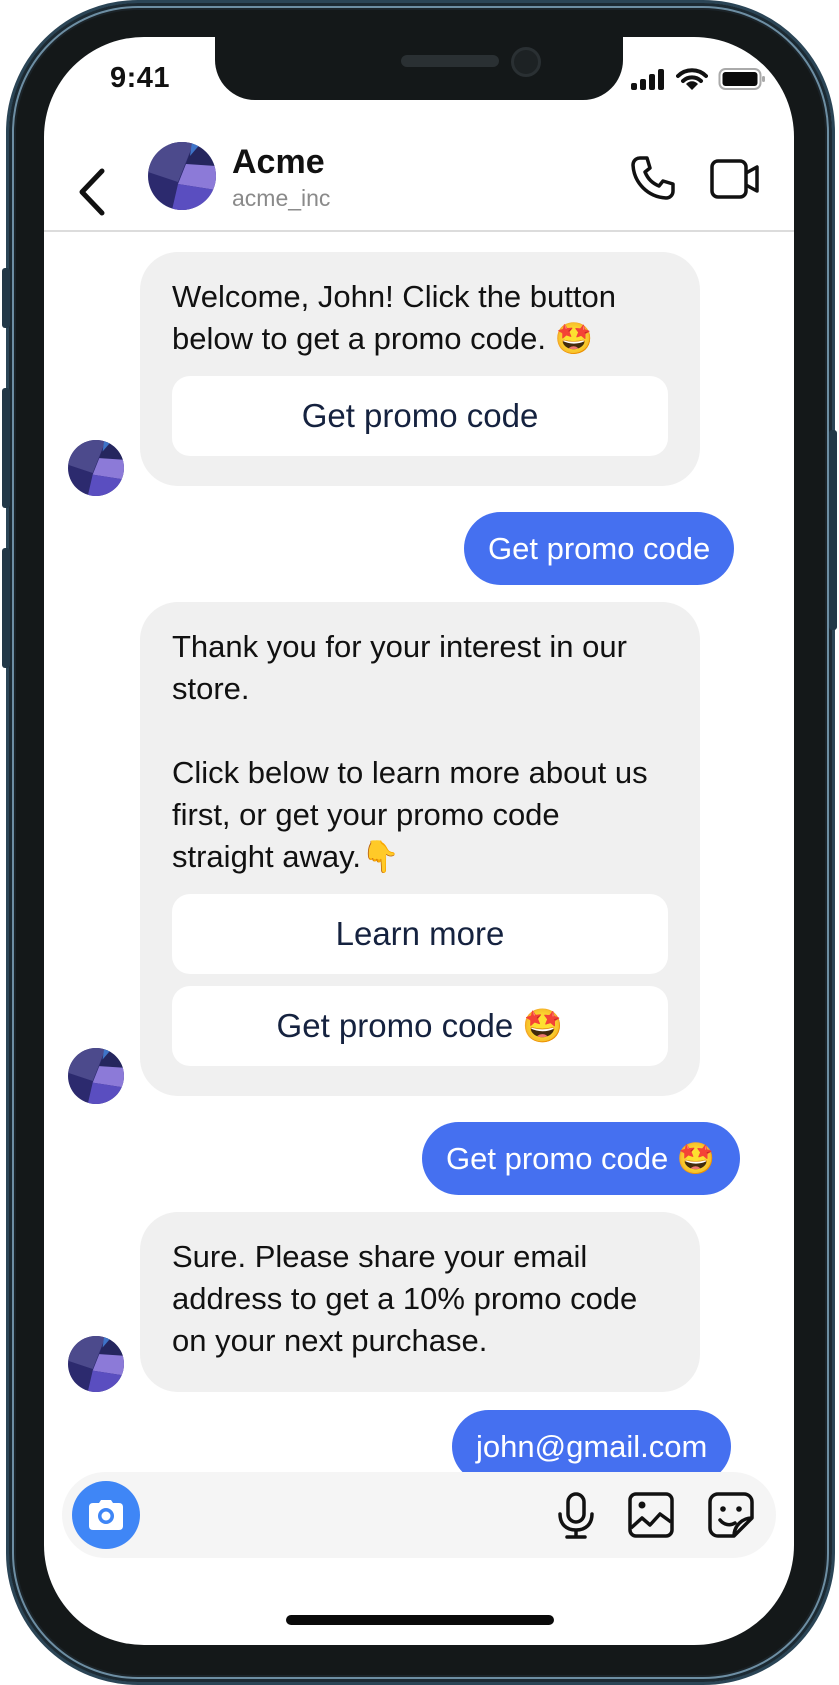 This screenshot has height=1685, width=839. I want to click on quick-reply-learn-more-button: Learn more, so click(420, 934).